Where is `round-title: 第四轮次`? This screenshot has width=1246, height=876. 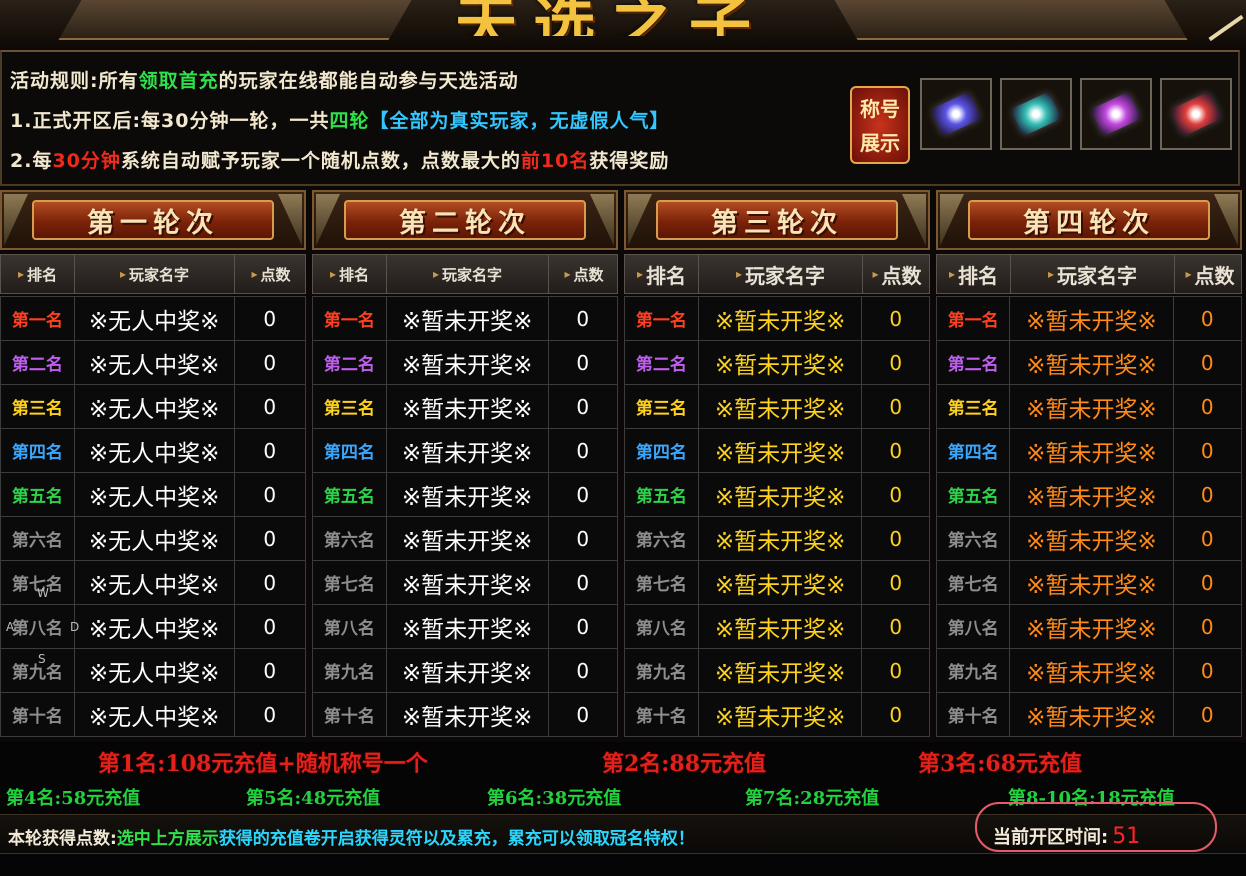
round-title: 第四轮次 is located at coordinates (1089, 223).